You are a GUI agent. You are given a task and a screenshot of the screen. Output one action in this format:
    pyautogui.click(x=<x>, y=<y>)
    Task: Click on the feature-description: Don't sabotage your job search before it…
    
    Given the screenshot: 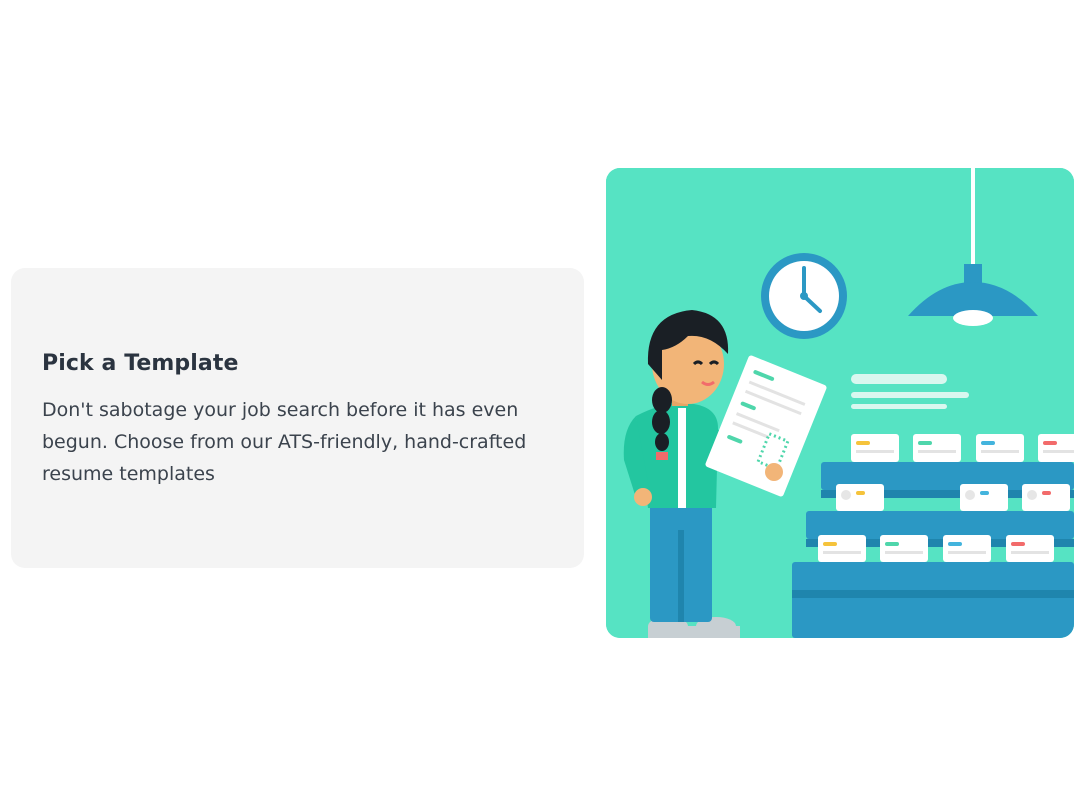 What is the action you would take?
    pyautogui.click(x=284, y=442)
    